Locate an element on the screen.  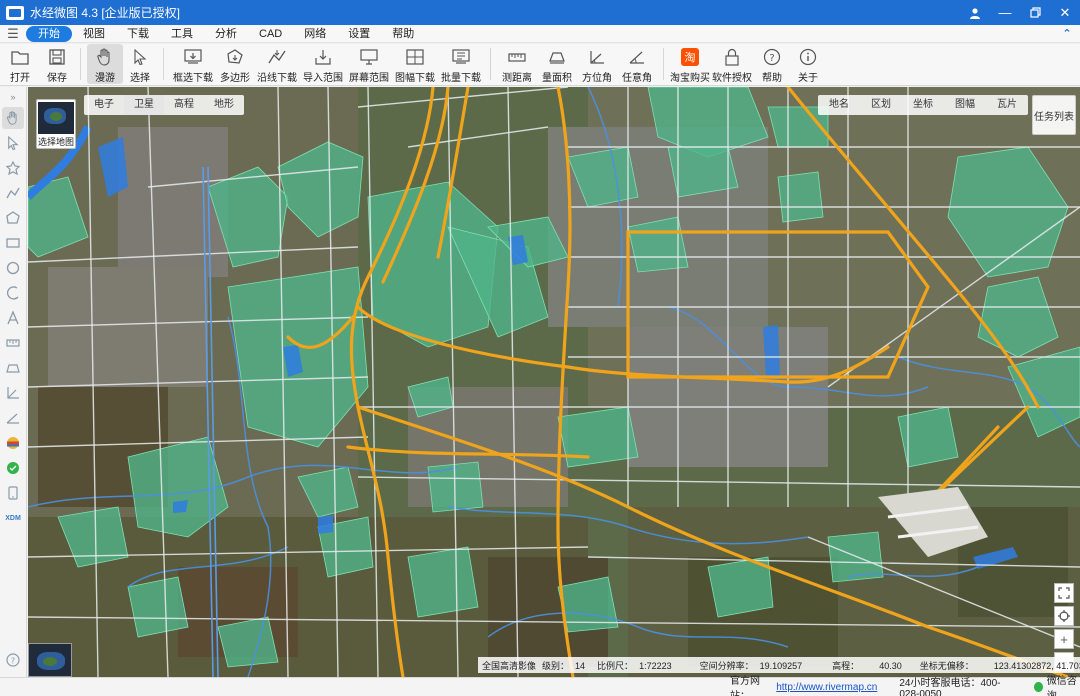
menu-analysis: 分析 is located at coordinates (226, 34).